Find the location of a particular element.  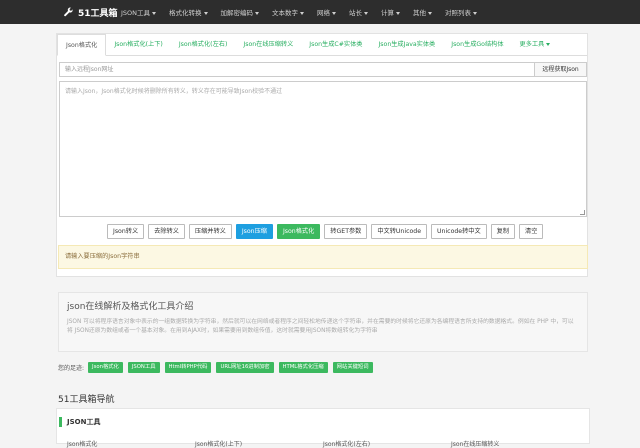

menu-calculate: 计算 is located at coordinates (391, 12).